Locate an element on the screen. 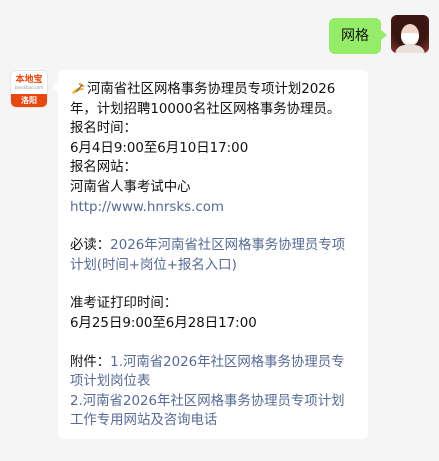  outgoing-message-bubble: 网格 is located at coordinates (358, 36).